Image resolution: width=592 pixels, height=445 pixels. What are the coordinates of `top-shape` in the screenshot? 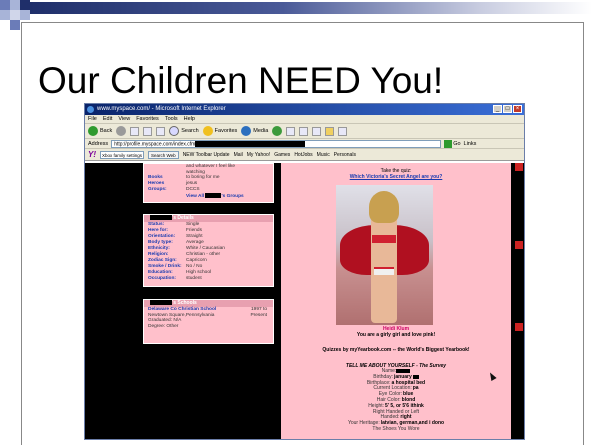 It's located at (384, 239).